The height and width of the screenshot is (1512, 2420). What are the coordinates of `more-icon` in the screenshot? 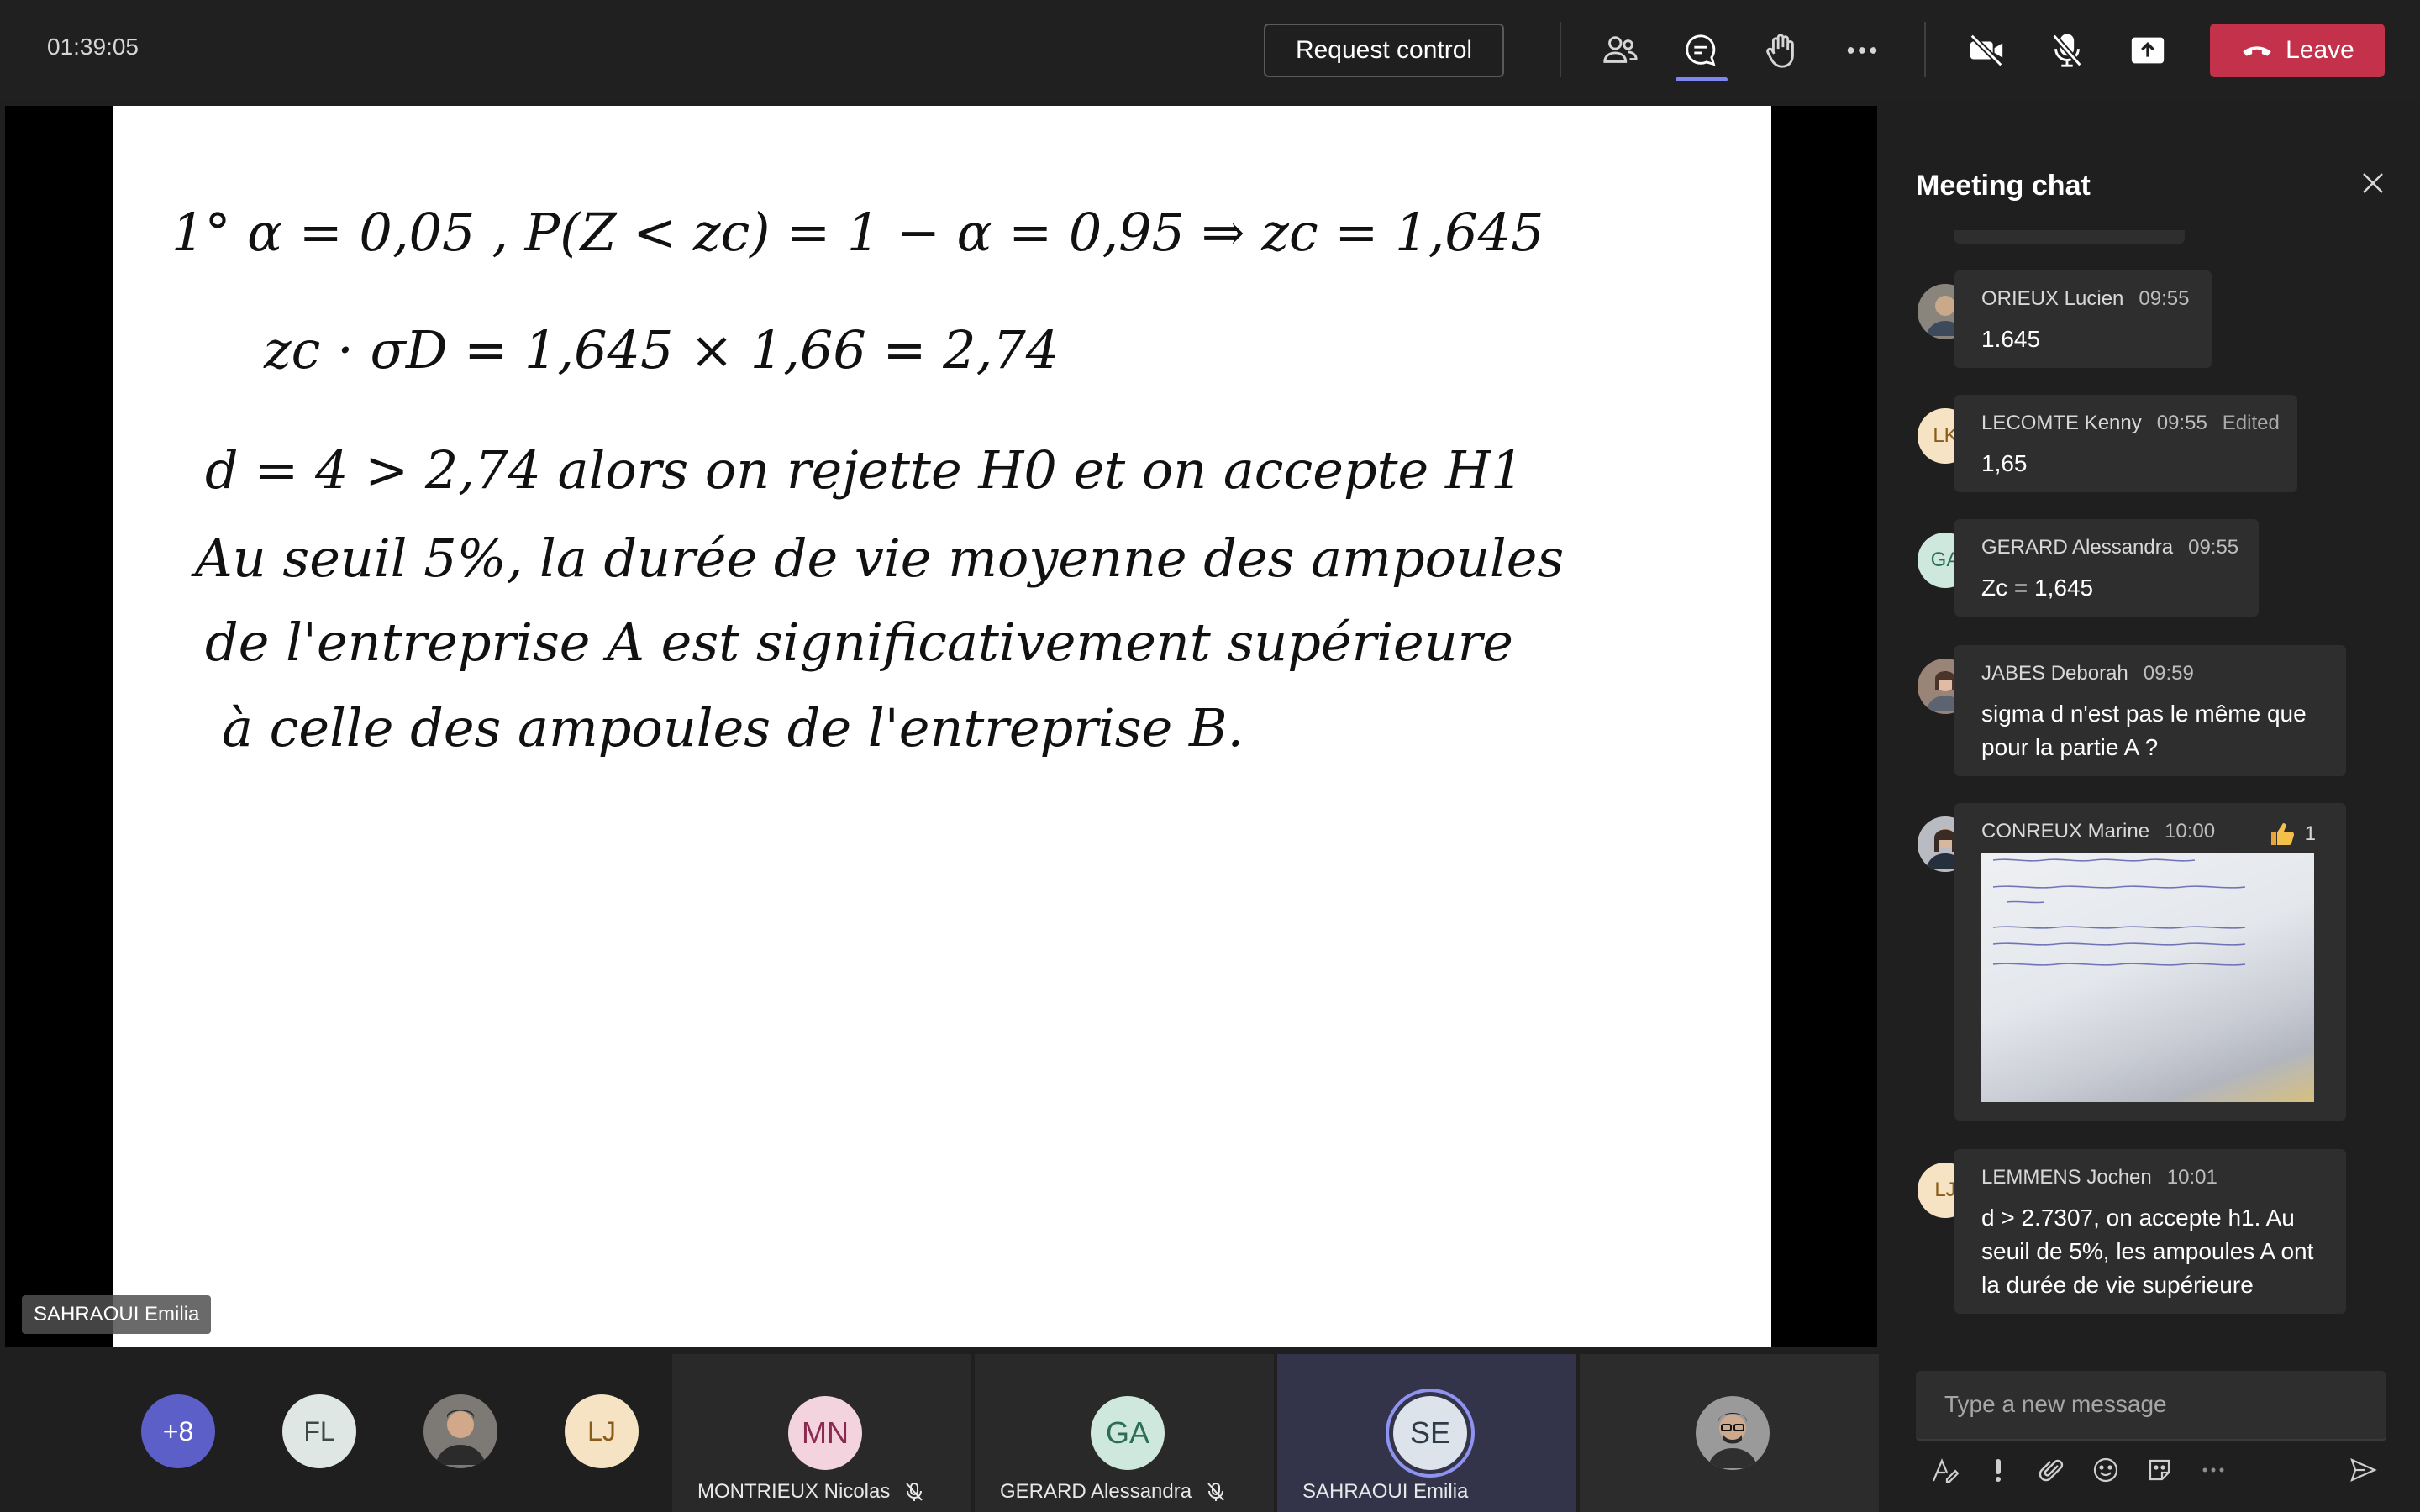 It's located at (1862, 50).